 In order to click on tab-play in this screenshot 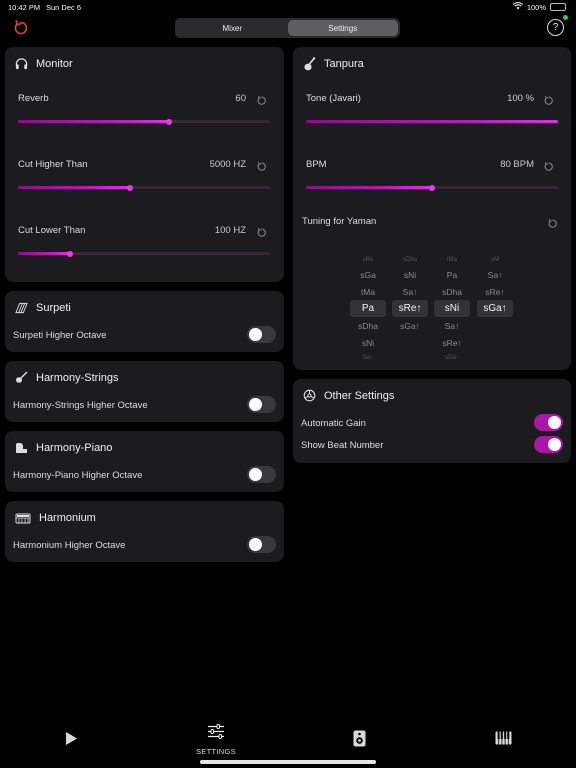, I will do `click(71, 741)`.